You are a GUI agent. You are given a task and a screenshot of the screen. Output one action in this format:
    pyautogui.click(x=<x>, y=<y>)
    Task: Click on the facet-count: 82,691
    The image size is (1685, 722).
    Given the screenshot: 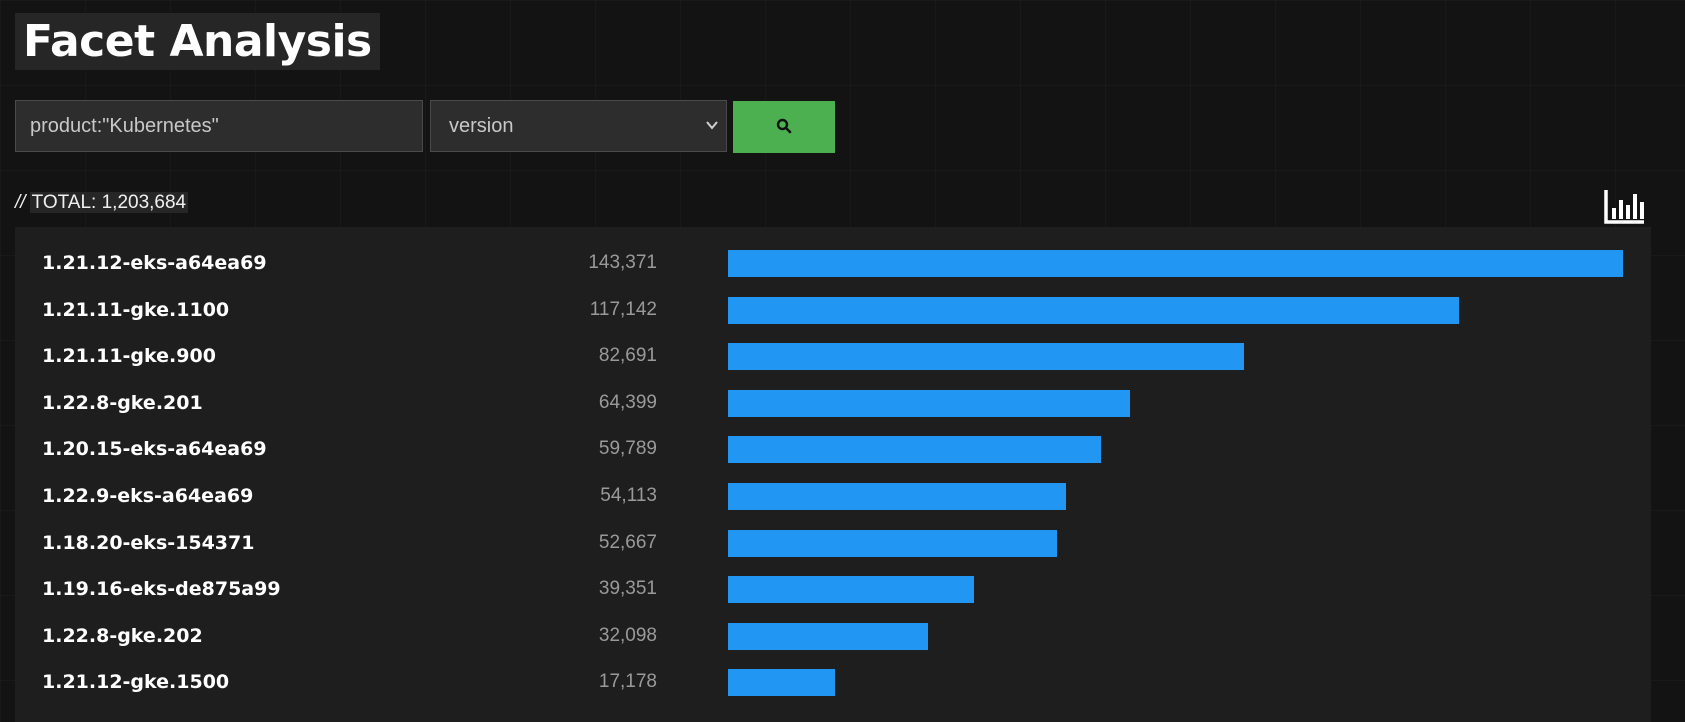 What is the action you would take?
    pyautogui.click(x=627, y=356)
    